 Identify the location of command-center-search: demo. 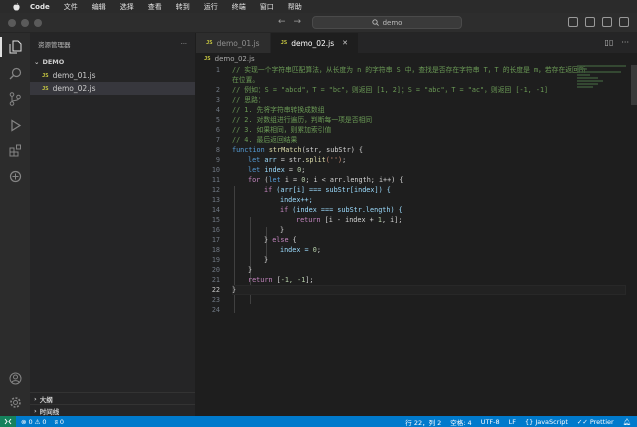
(387, 22).